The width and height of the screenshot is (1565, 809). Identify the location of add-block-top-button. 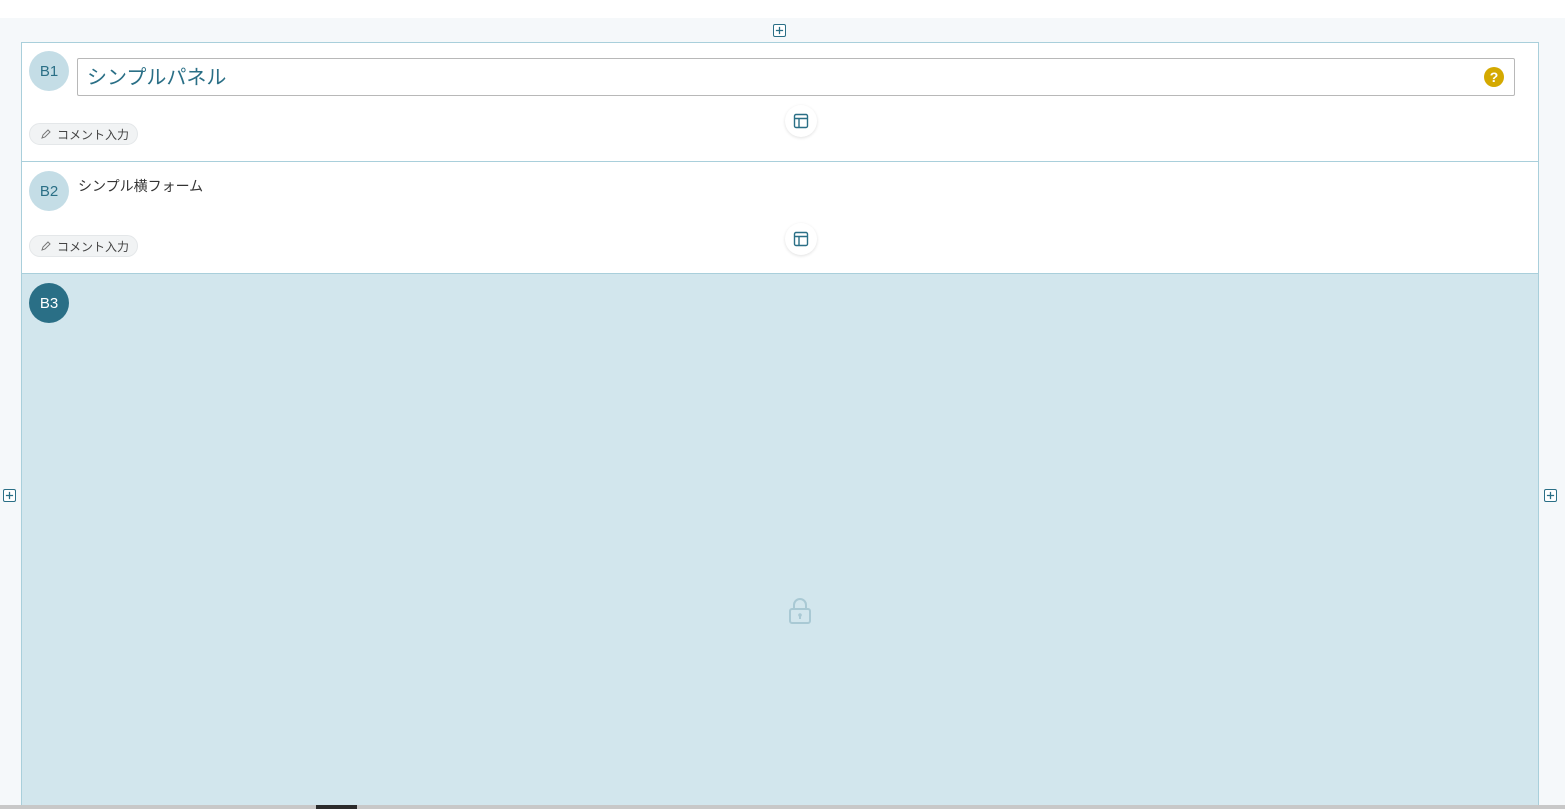
(779, 30).